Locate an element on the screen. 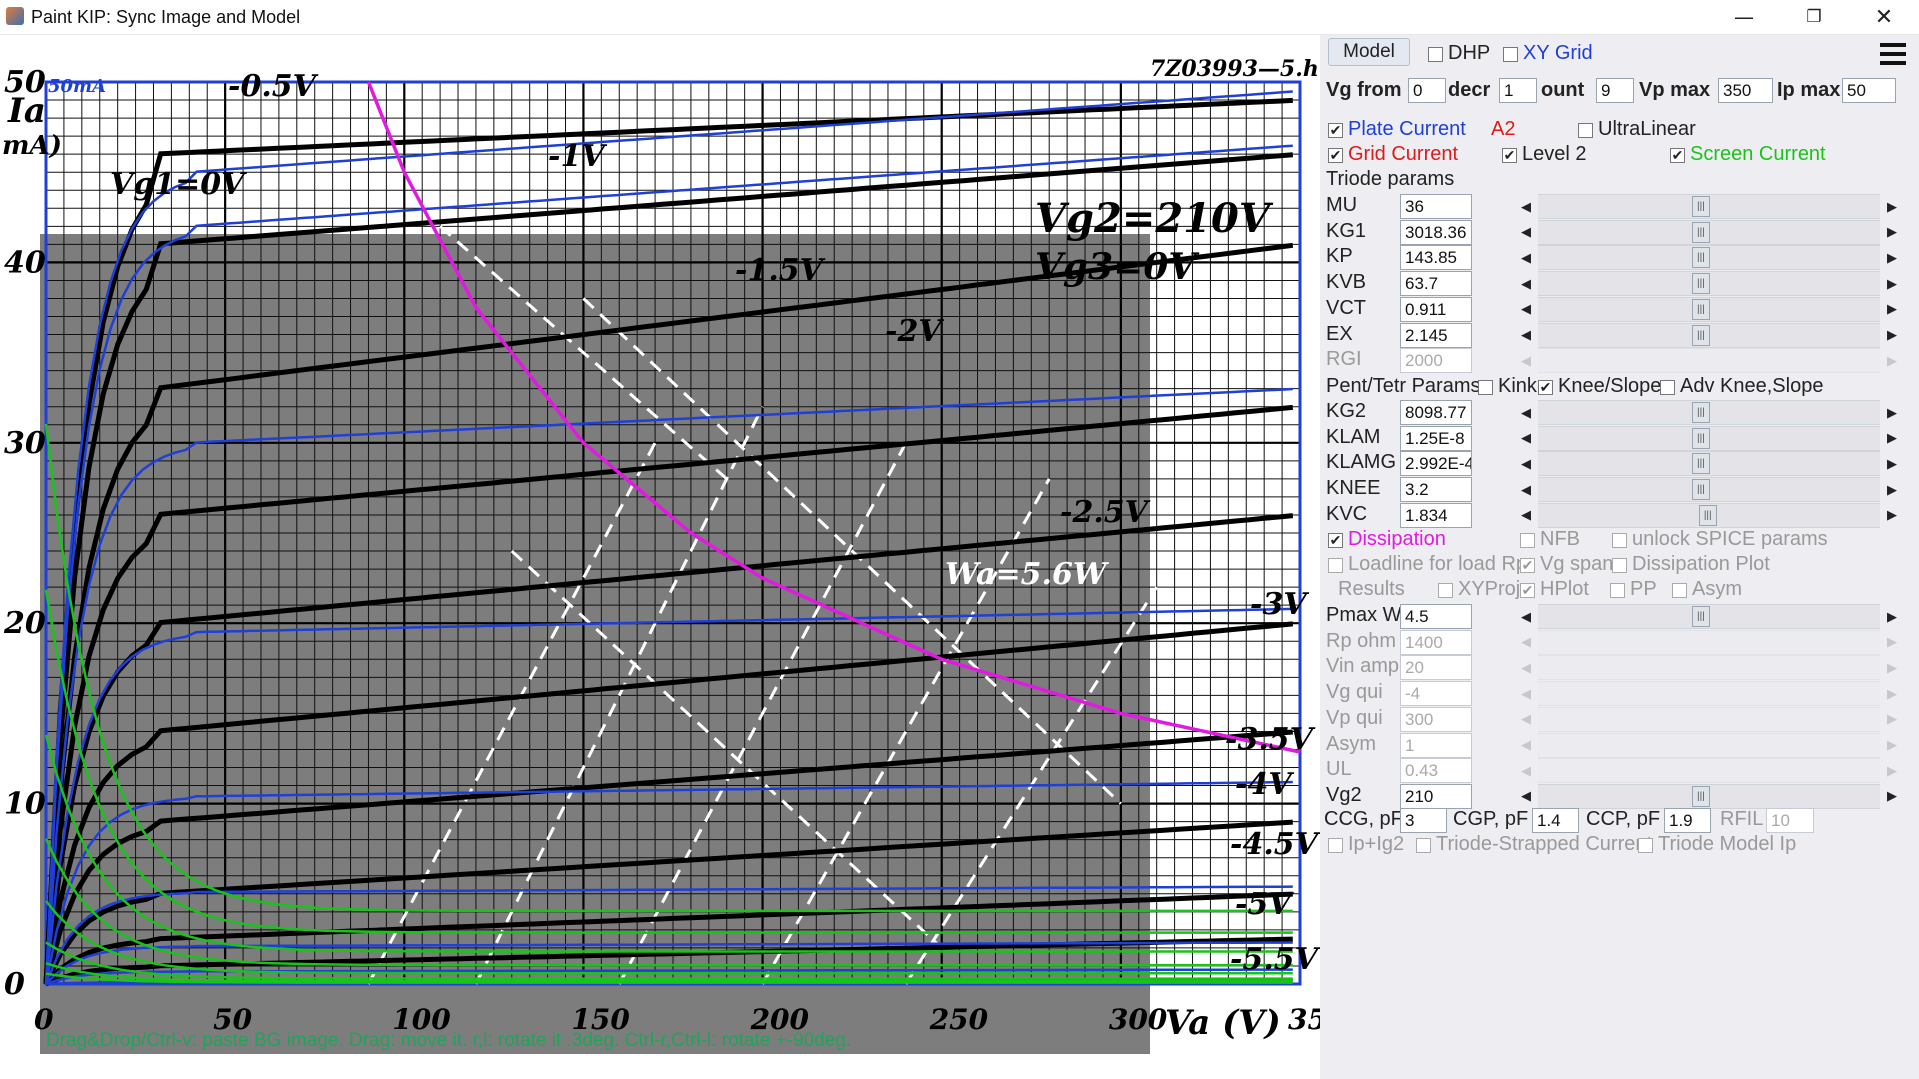  op-field-vg2: 210 is located at coordinates (1436, 796).